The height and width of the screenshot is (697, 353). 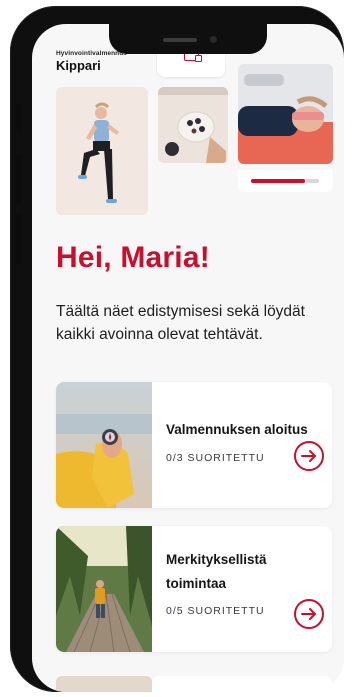 What do you see at coordinates (180, 40) in the screenshot?
I see `speaker-grill` at bounding box center [180, 40].